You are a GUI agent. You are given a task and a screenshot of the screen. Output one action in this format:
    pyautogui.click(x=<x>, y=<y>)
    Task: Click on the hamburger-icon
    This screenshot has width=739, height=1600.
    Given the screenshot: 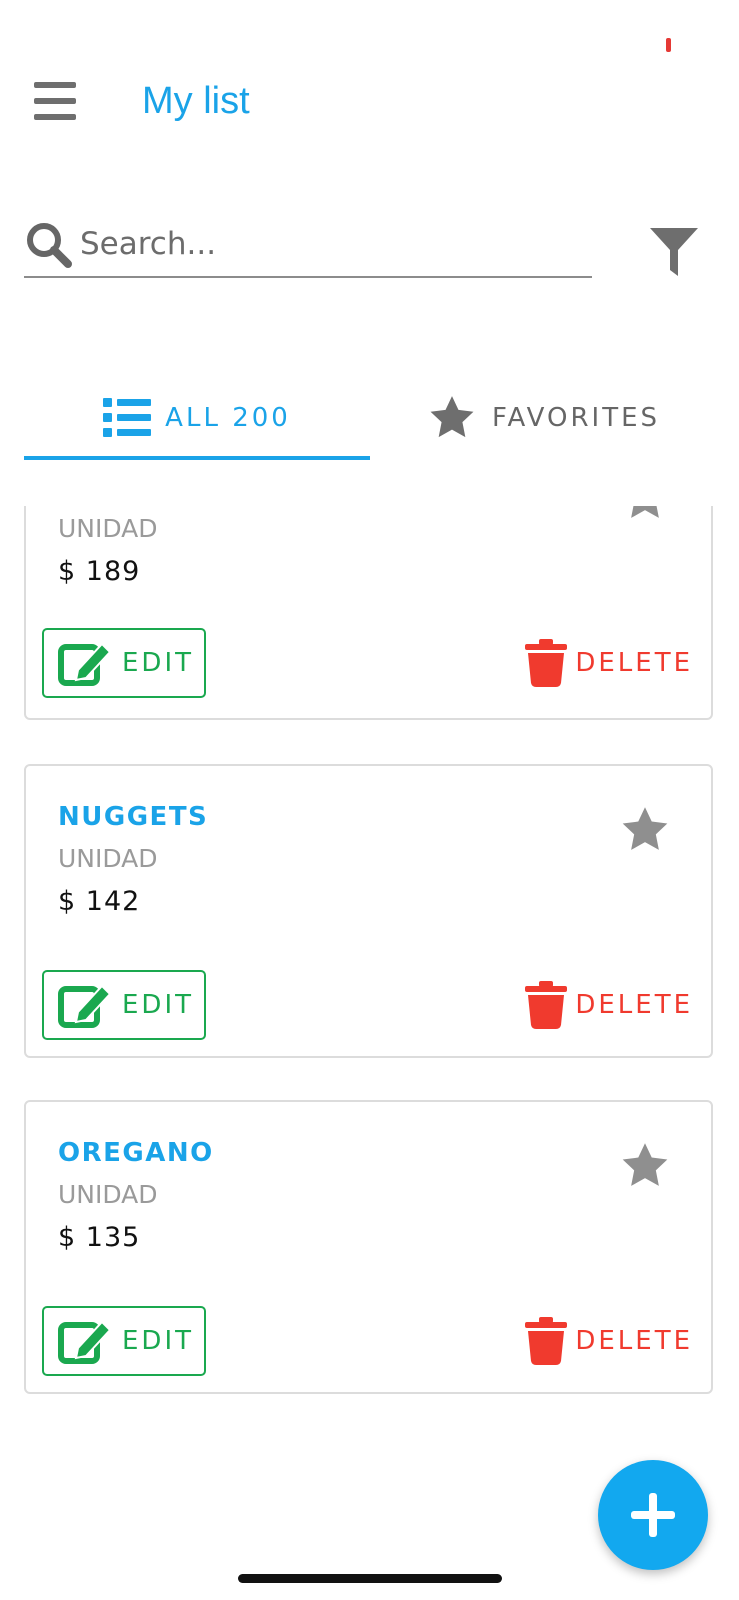 What is the action you would take?
    pyautogui.click(x=55, y=85)
    